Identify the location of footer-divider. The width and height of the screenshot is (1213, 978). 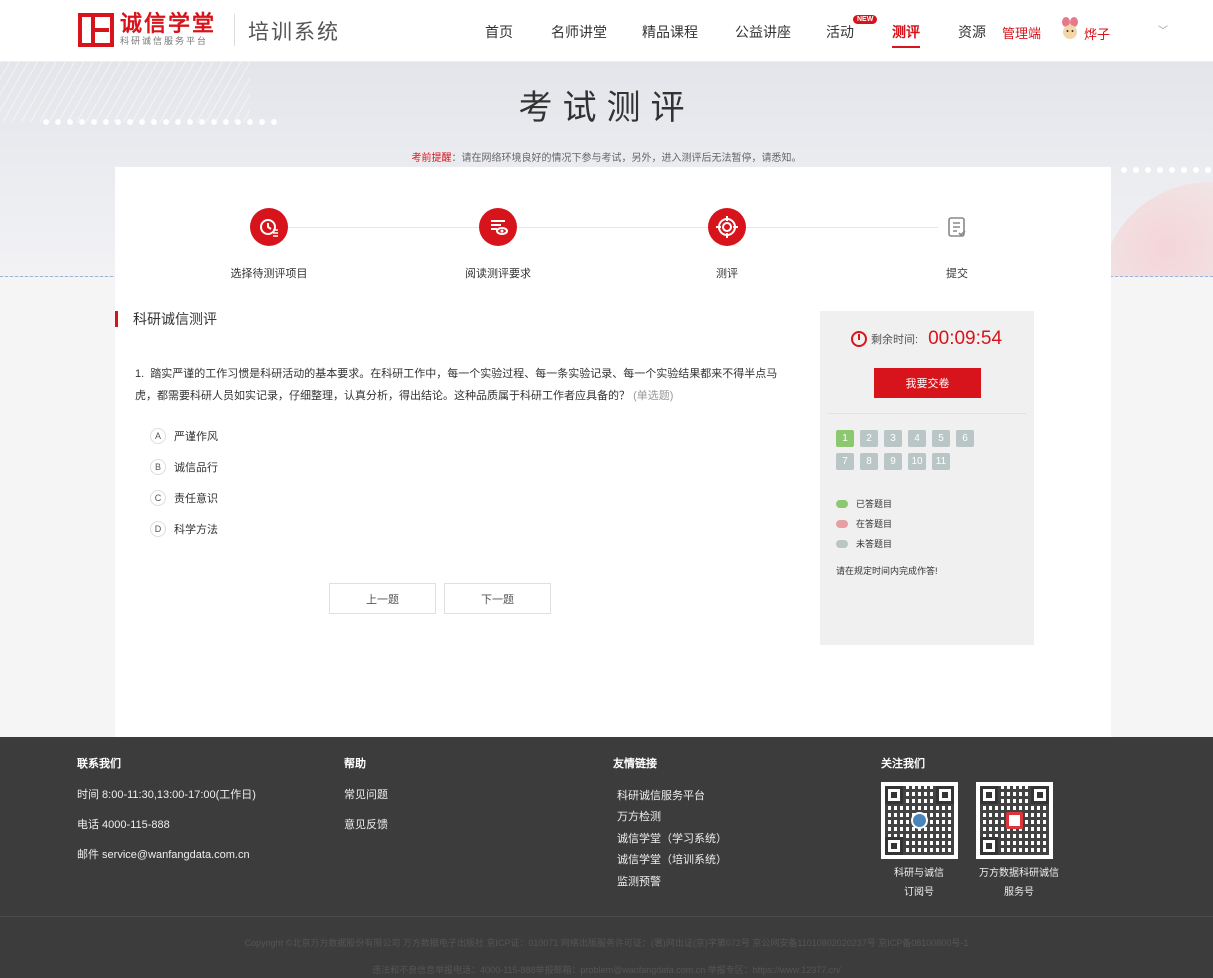
(606, 916).